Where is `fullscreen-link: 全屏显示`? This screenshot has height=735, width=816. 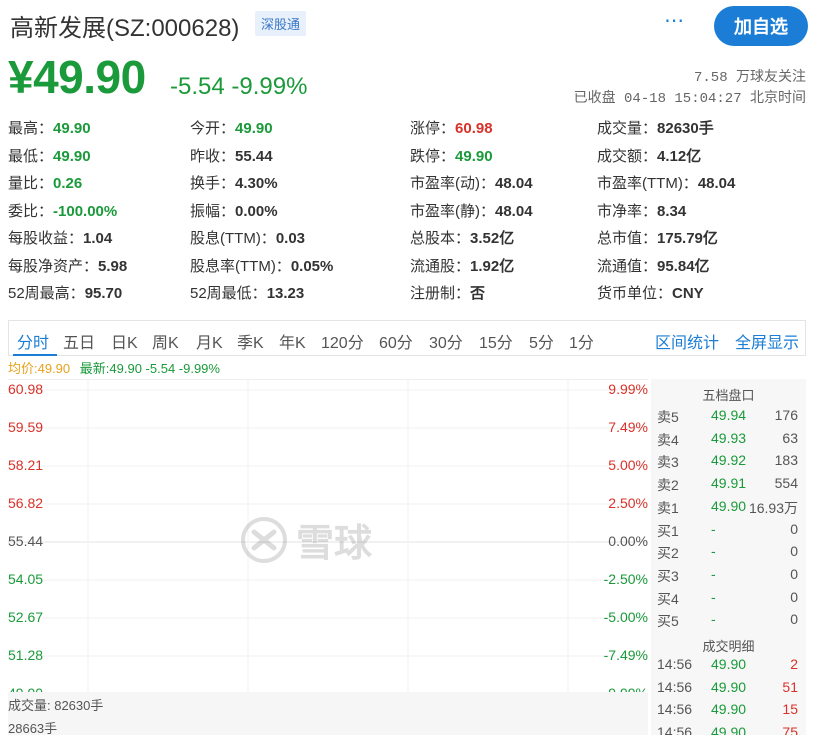
fullscreen-link: 全屏显示 is located at coordinates (767, 341).